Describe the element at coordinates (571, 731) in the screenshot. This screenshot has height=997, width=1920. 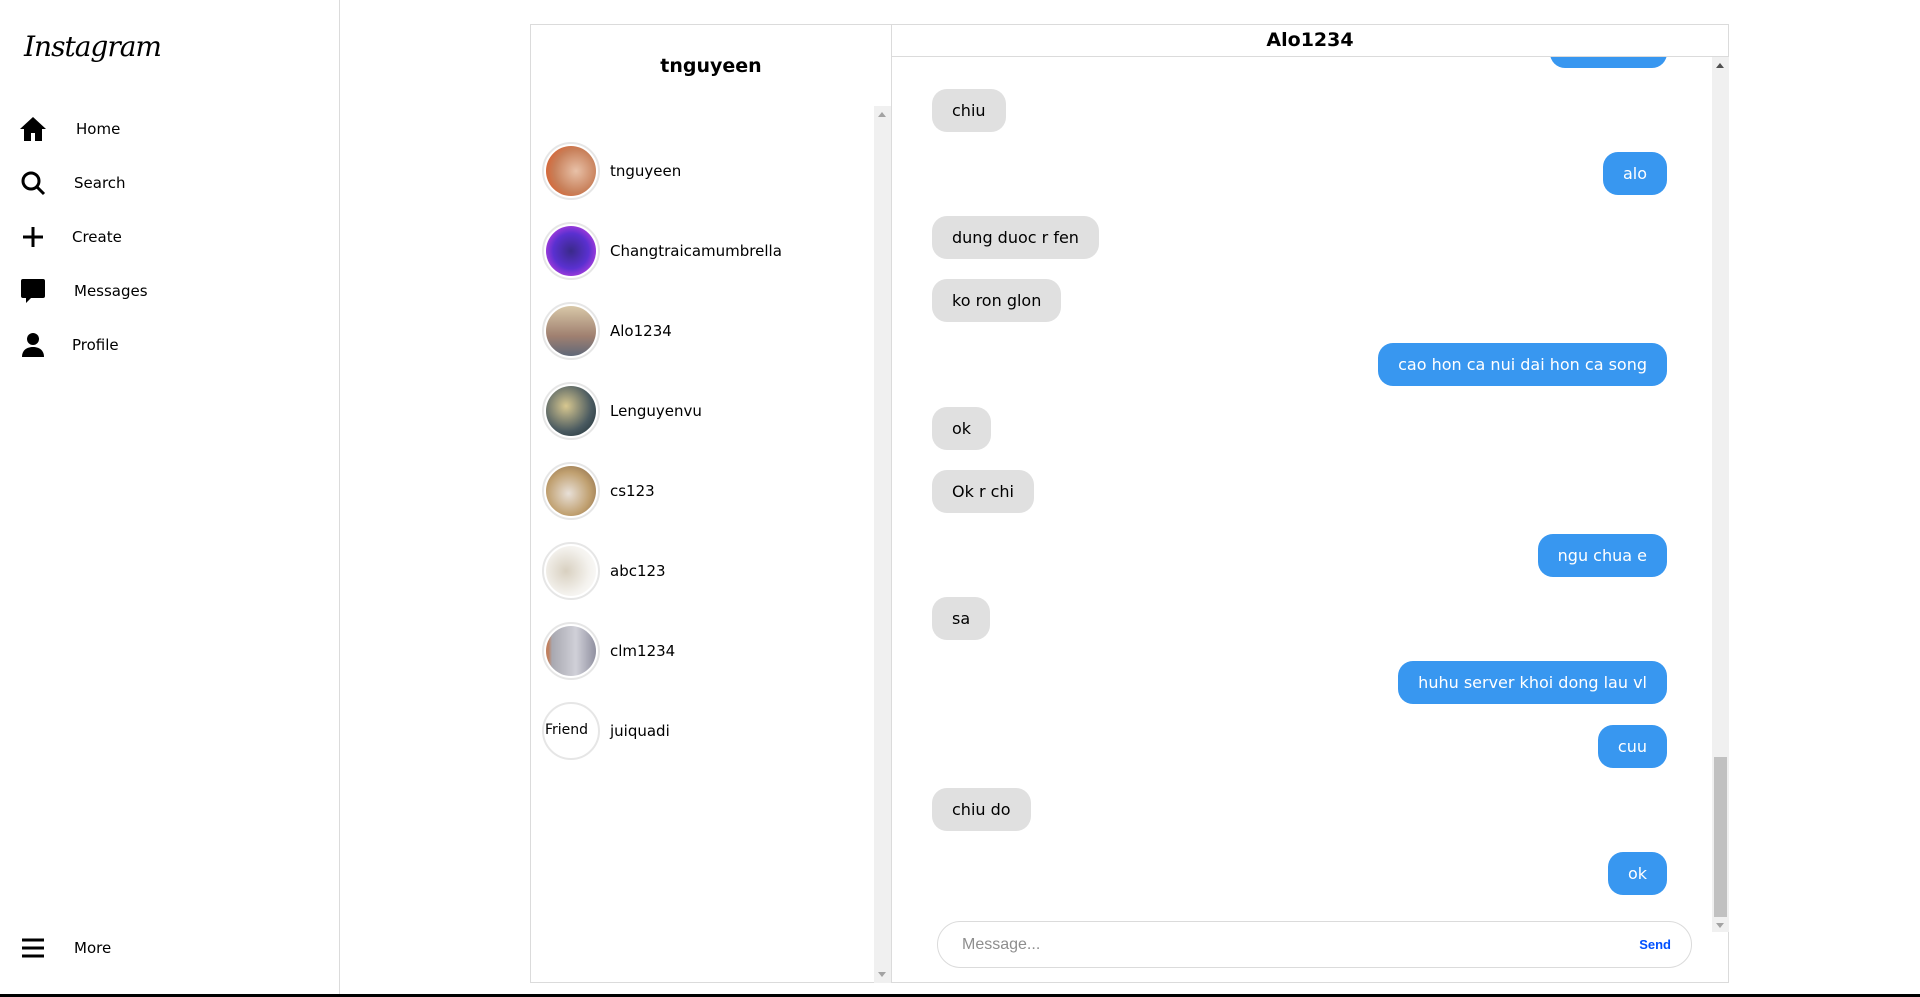
I see `avatar-broken-image: Friend` at that location.